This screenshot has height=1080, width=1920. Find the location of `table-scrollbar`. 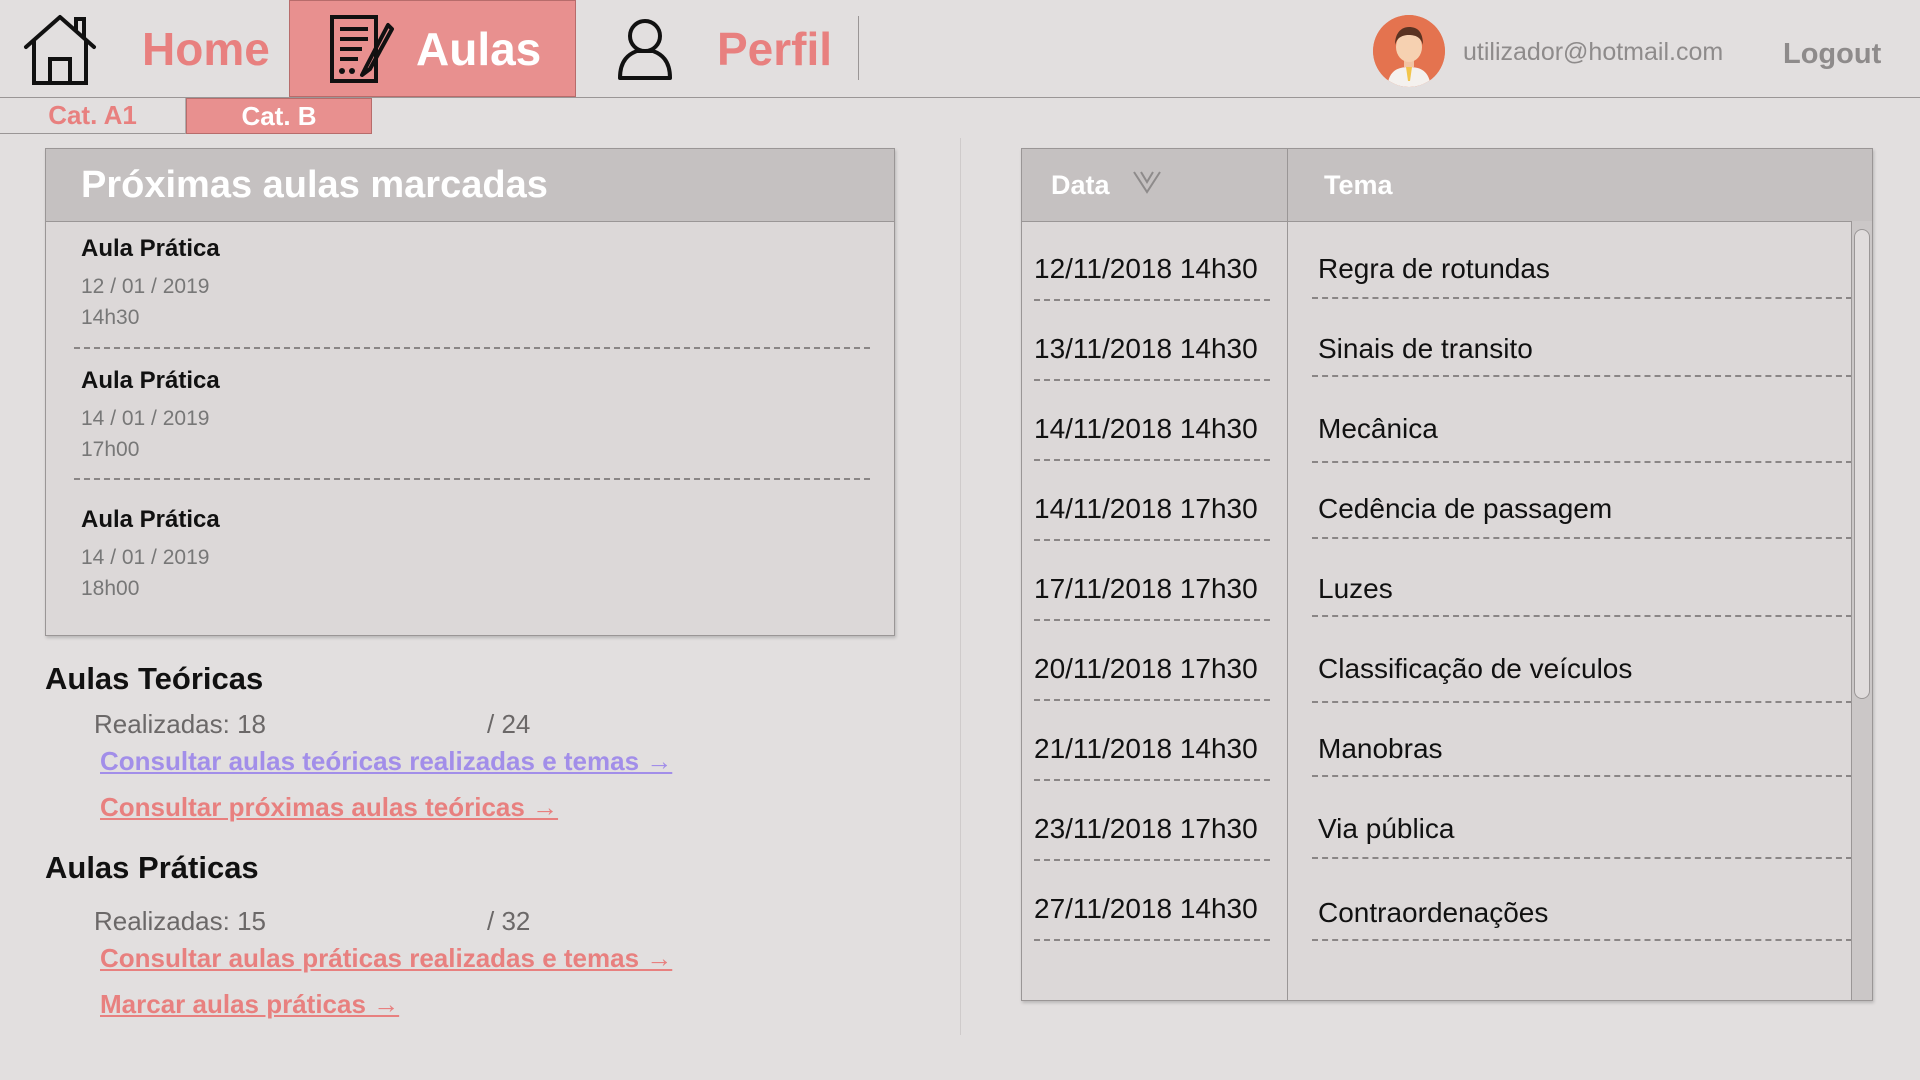

table-scrollbar is located at coordinates (1861, 610).